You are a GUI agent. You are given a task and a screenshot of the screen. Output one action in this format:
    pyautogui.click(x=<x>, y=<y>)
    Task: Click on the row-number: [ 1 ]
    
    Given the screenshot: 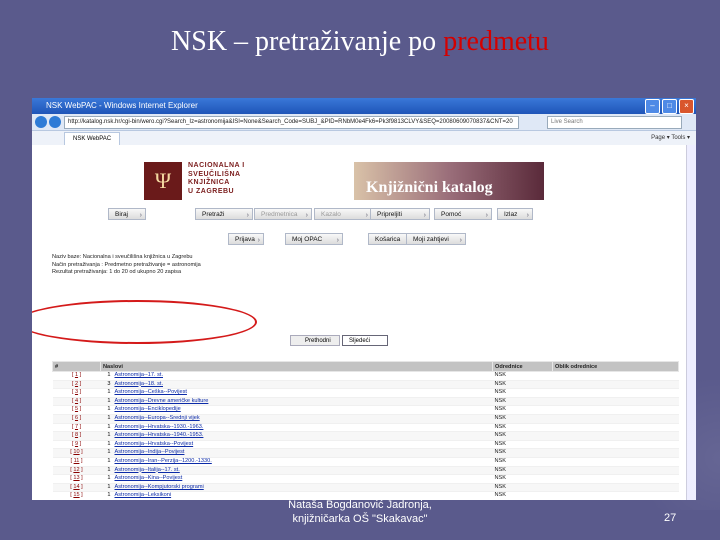 What is the action you would take?
    pyautogui.click(x=76, y=376)
    